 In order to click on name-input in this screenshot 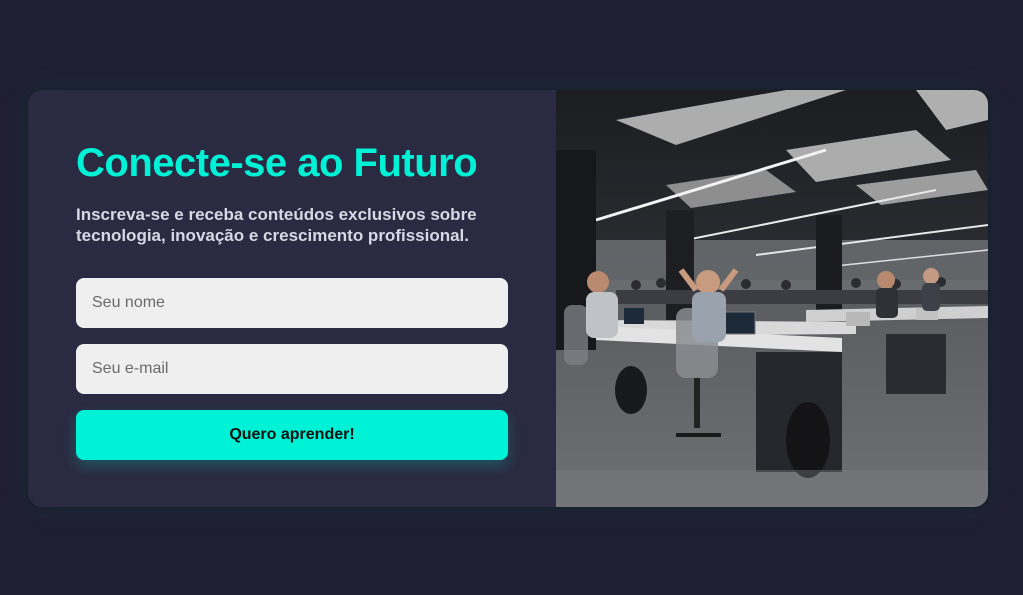, I will do `click(292, 303)`.